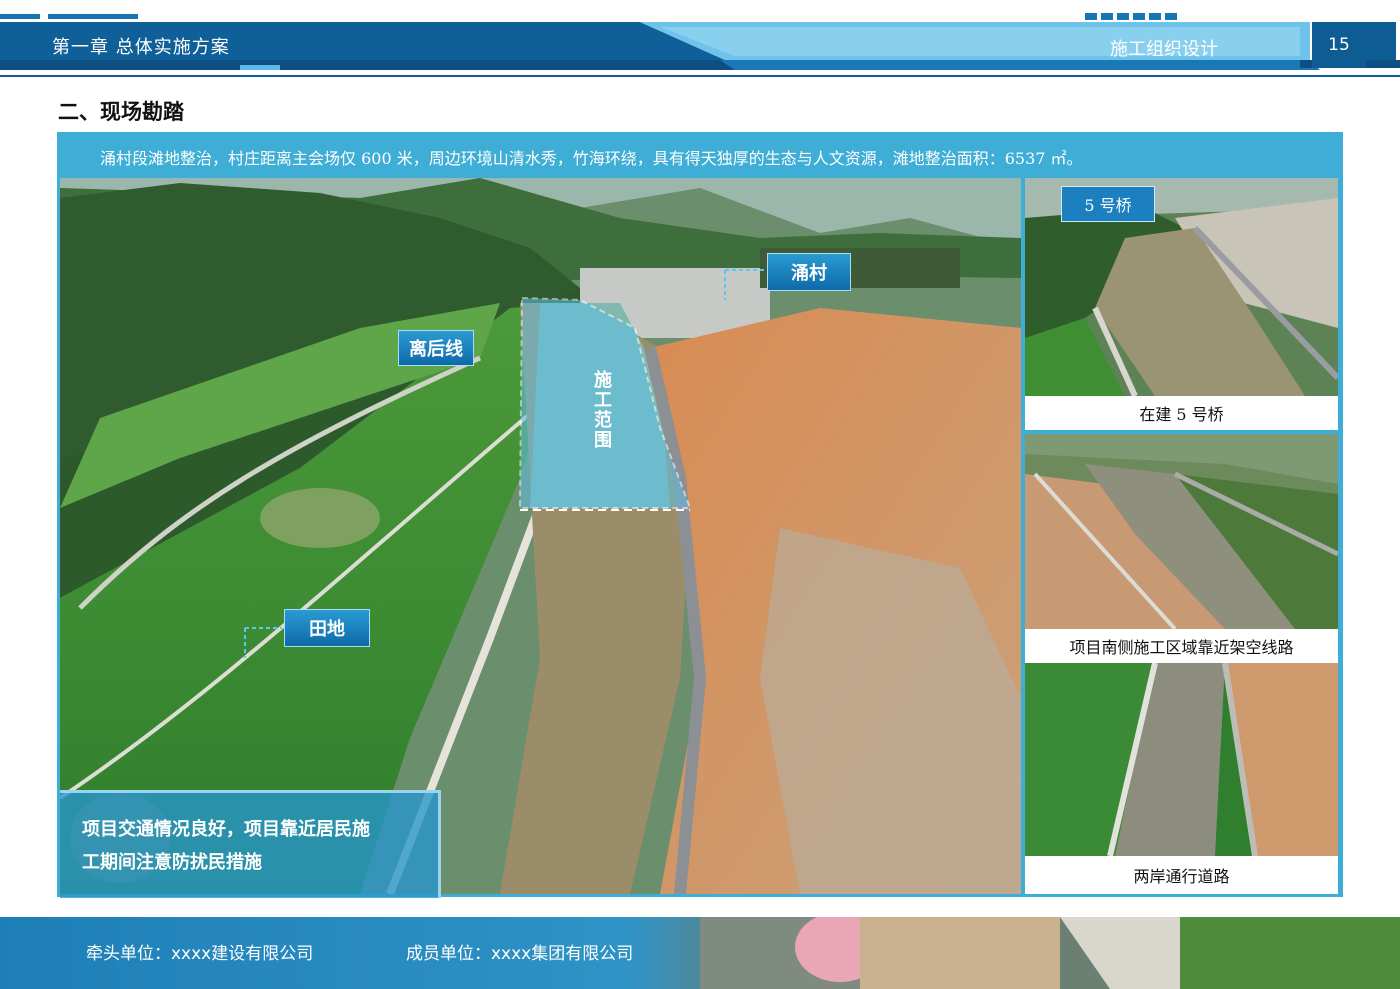 This screenshot has width=1400, height=989. I want to click on chapter-title: 第一章 总体实施方案, so click(141, 47).